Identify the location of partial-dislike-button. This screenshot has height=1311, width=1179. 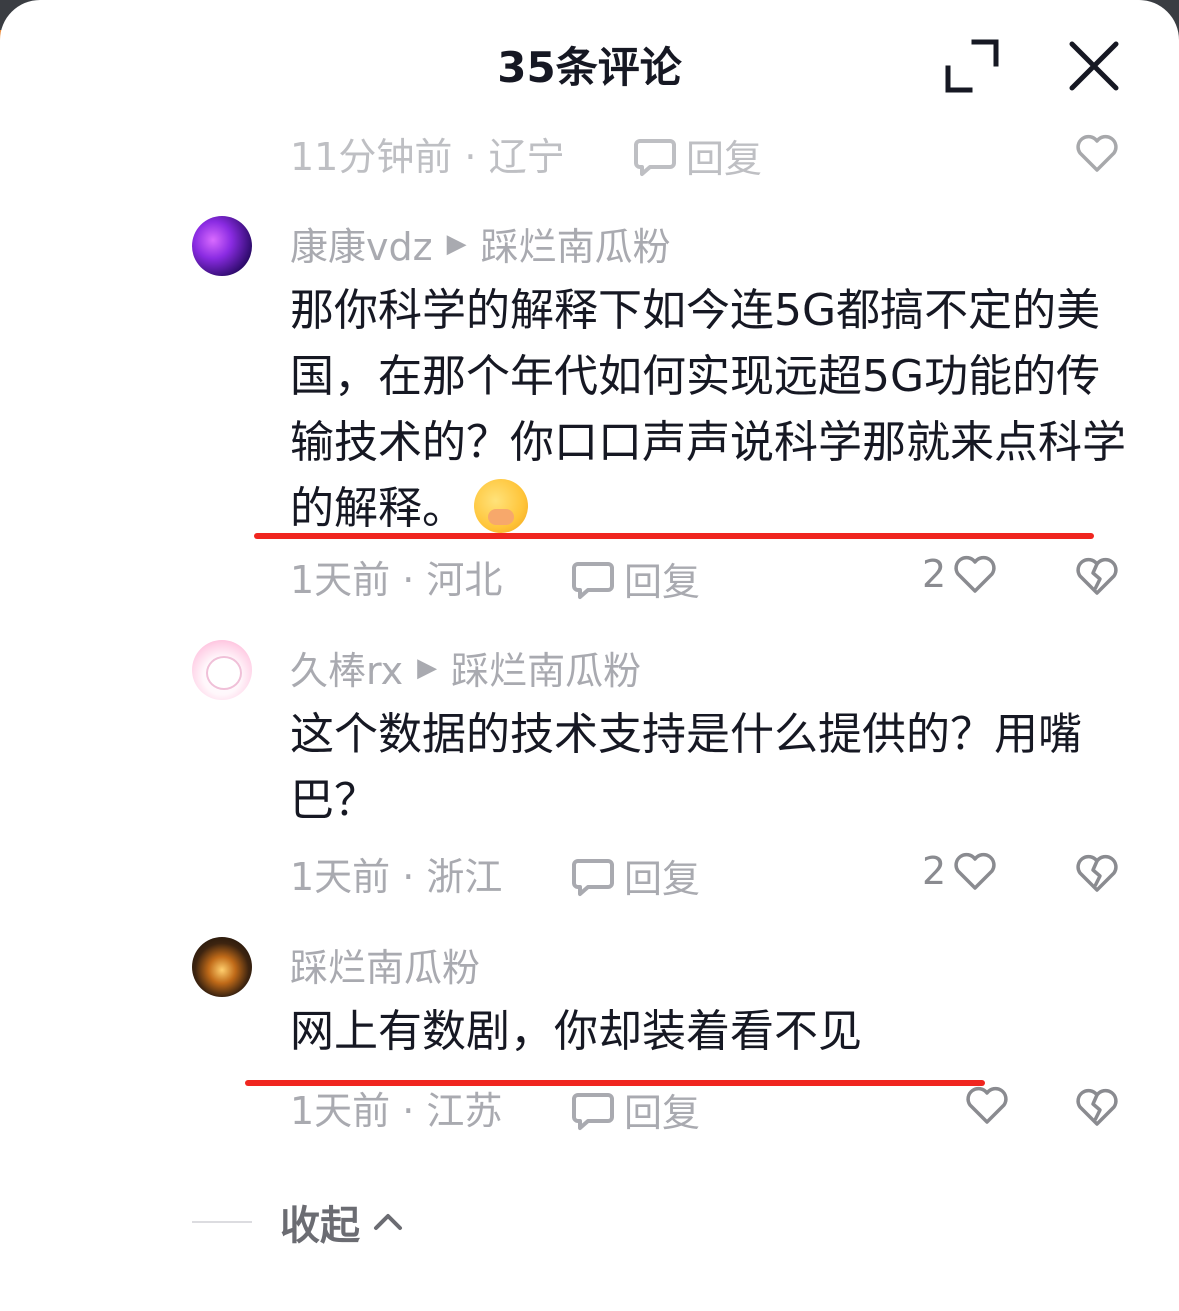
(1097, 153).